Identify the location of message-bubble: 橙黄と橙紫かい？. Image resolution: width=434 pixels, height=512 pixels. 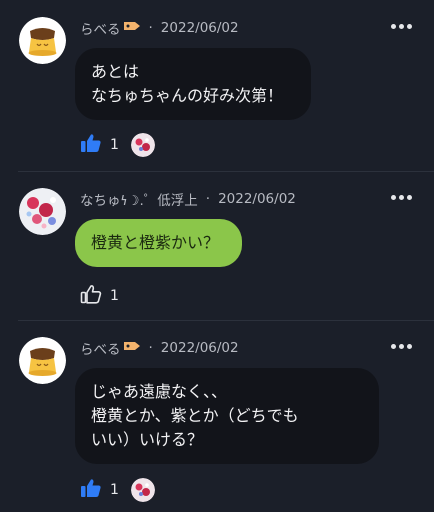
(158, 243).